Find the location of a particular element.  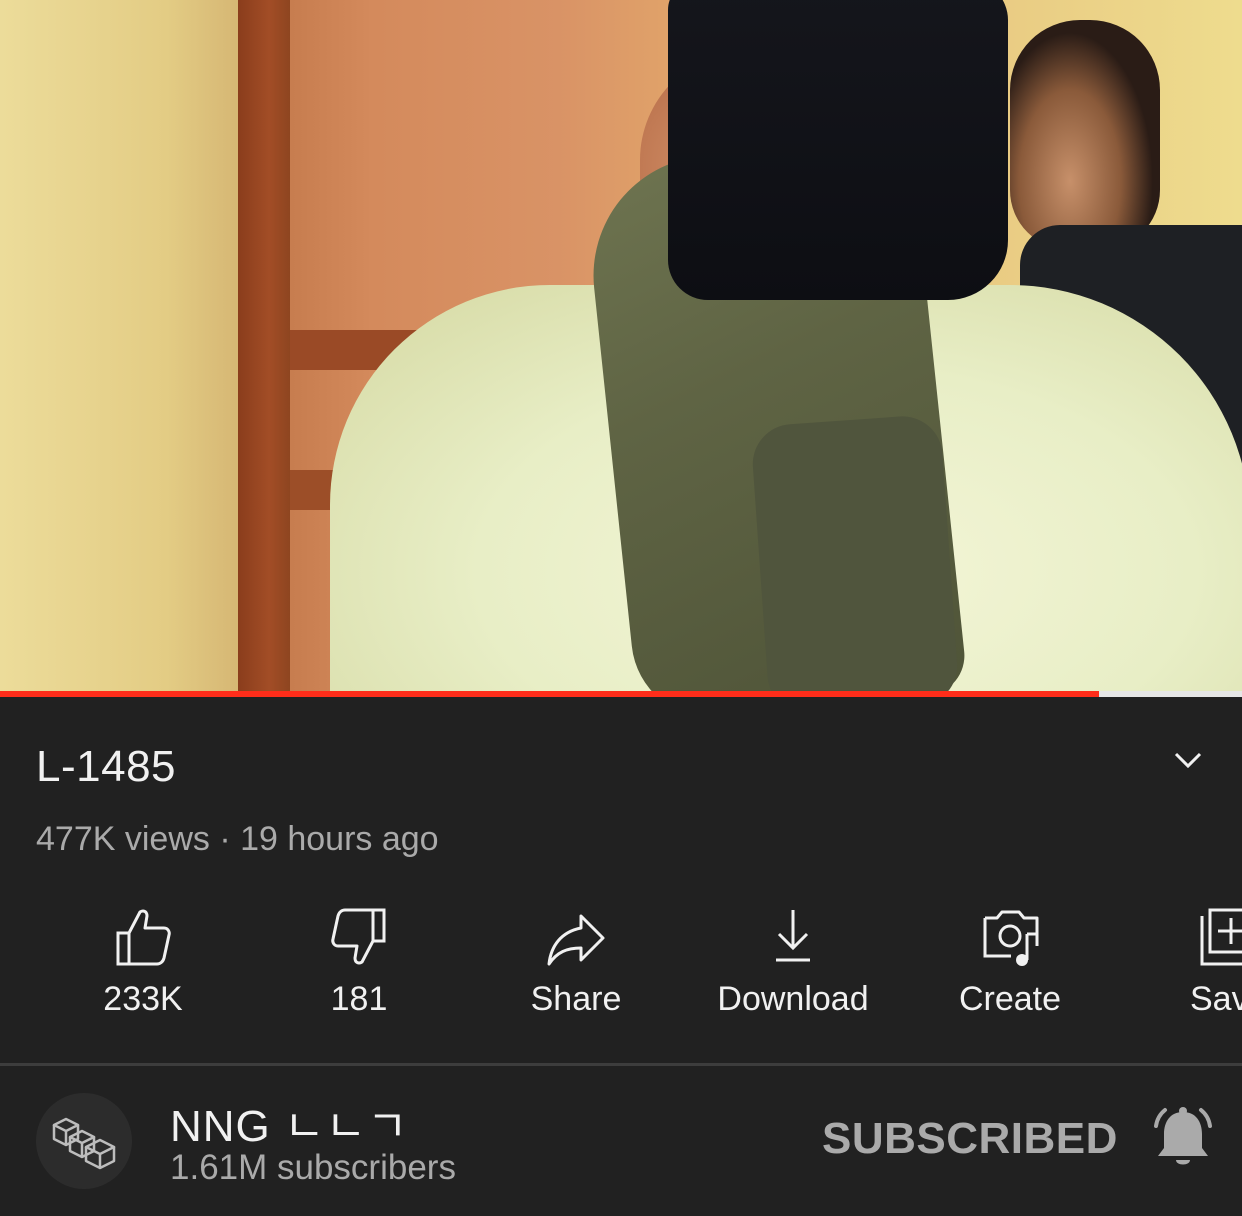

download-button: Download is located at coordinates (793, 965).